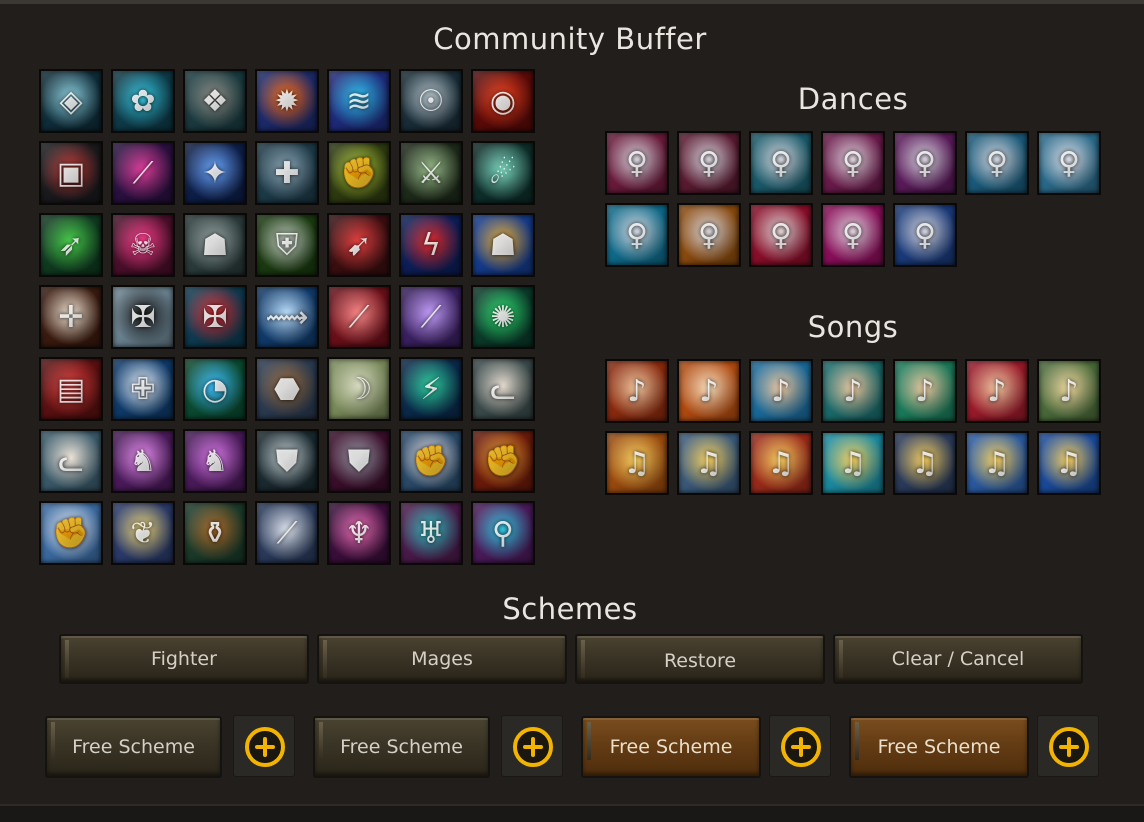 The image size is (1144, 822). I want to click on teal-eagle-icon: ♅, so click(431, 533).